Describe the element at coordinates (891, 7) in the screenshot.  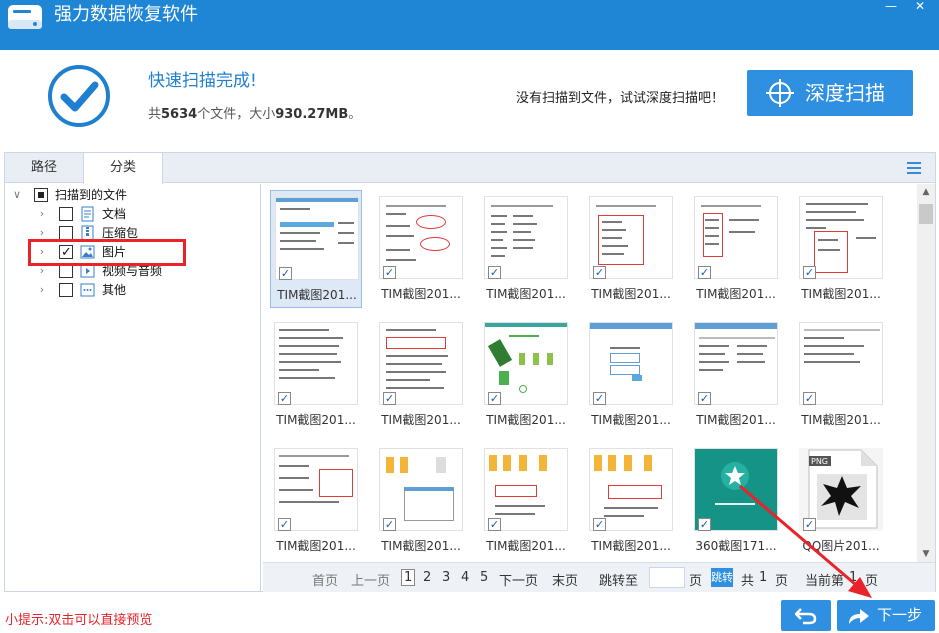
I see `minimize-button: —` at that location.